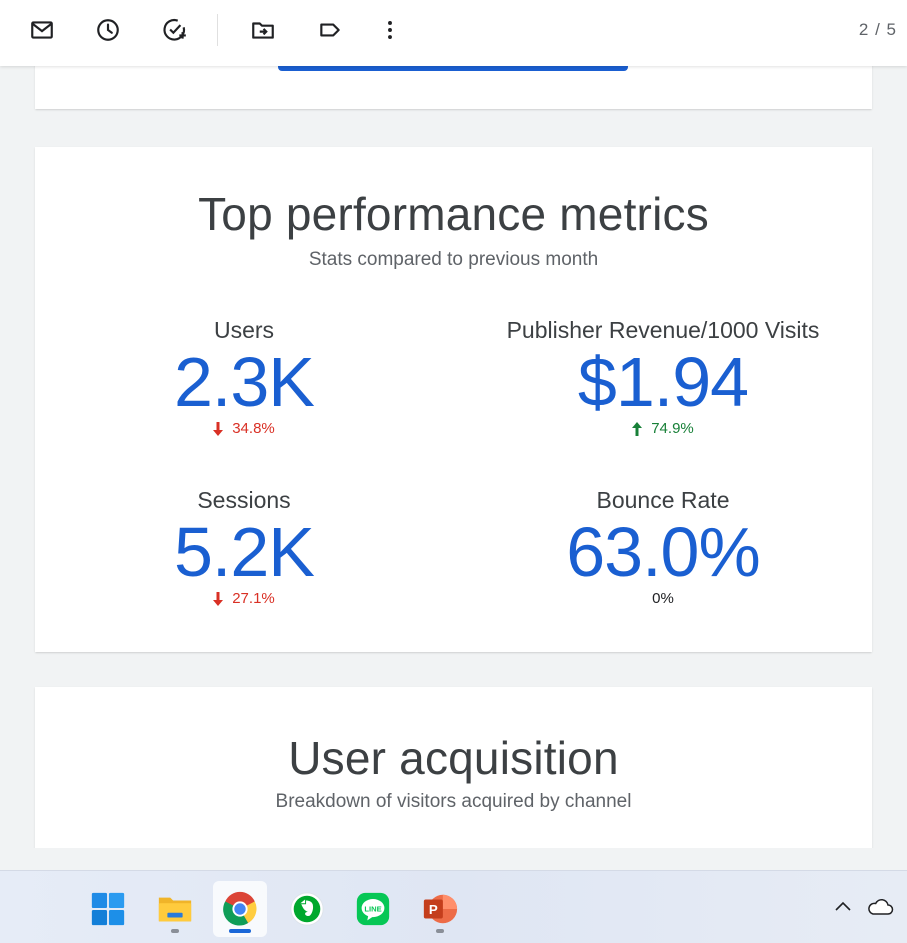  Describe the element at coordinates (663, 330) in the screenshot. I see `metric-label: Publisher Revenue/1000 Visits` at that location.